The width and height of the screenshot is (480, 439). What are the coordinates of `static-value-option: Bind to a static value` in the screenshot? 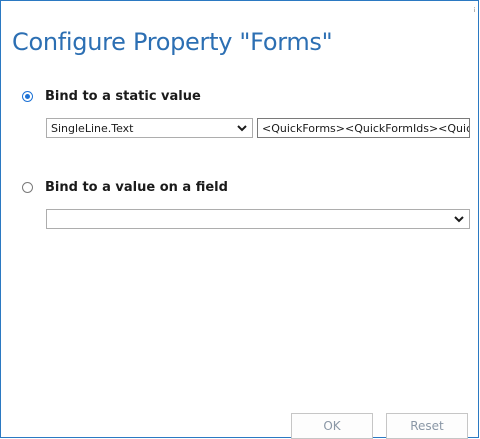 It's located at (111, 96).